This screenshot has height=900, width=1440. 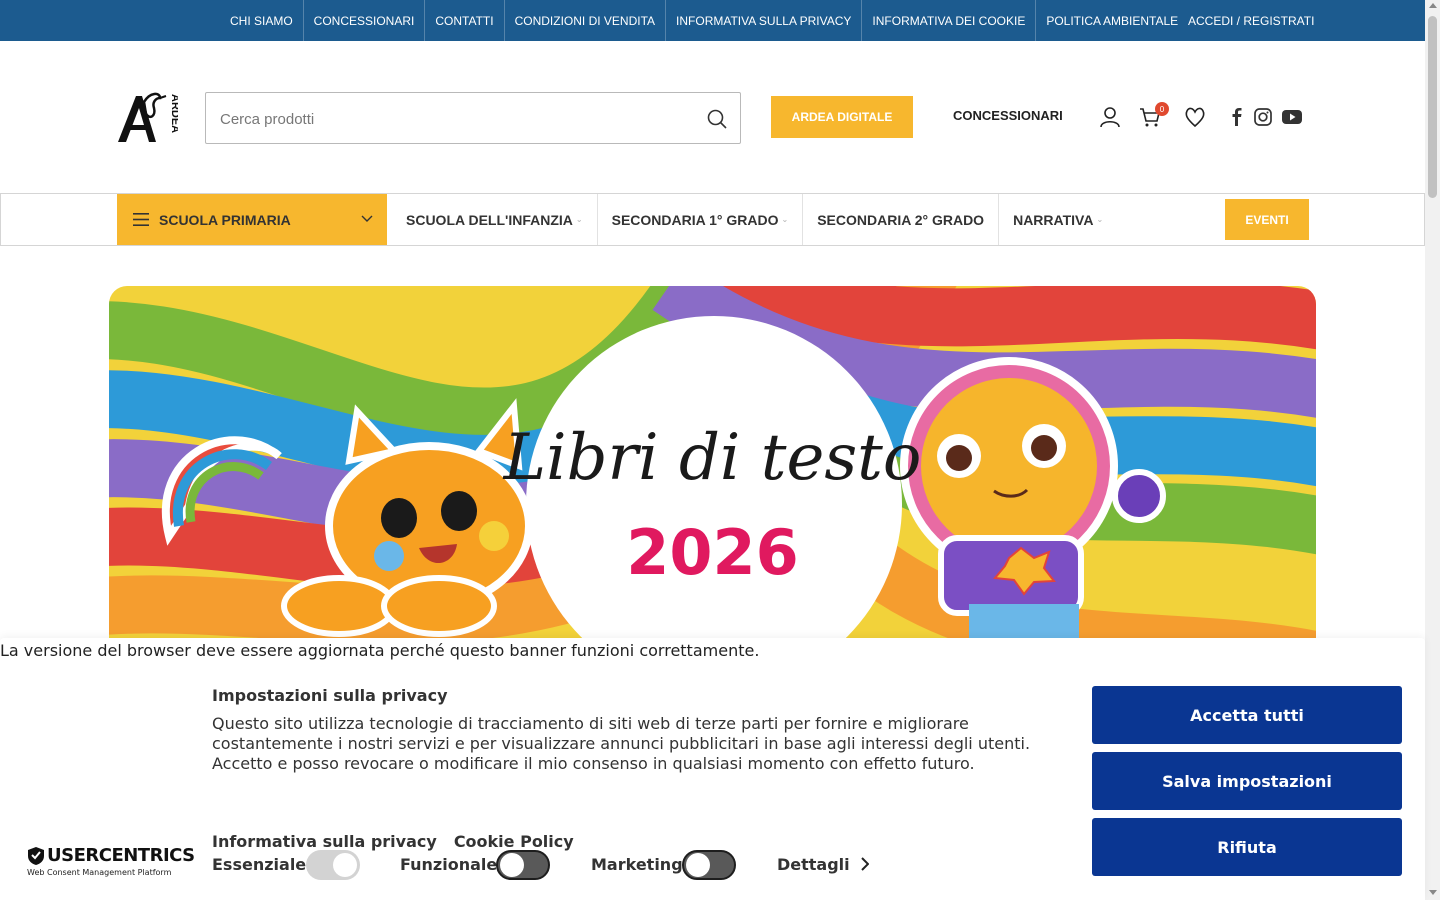 I want to click on ardea-digitale-button: ARDEA DIGITALE, so click(x=842, y=117).